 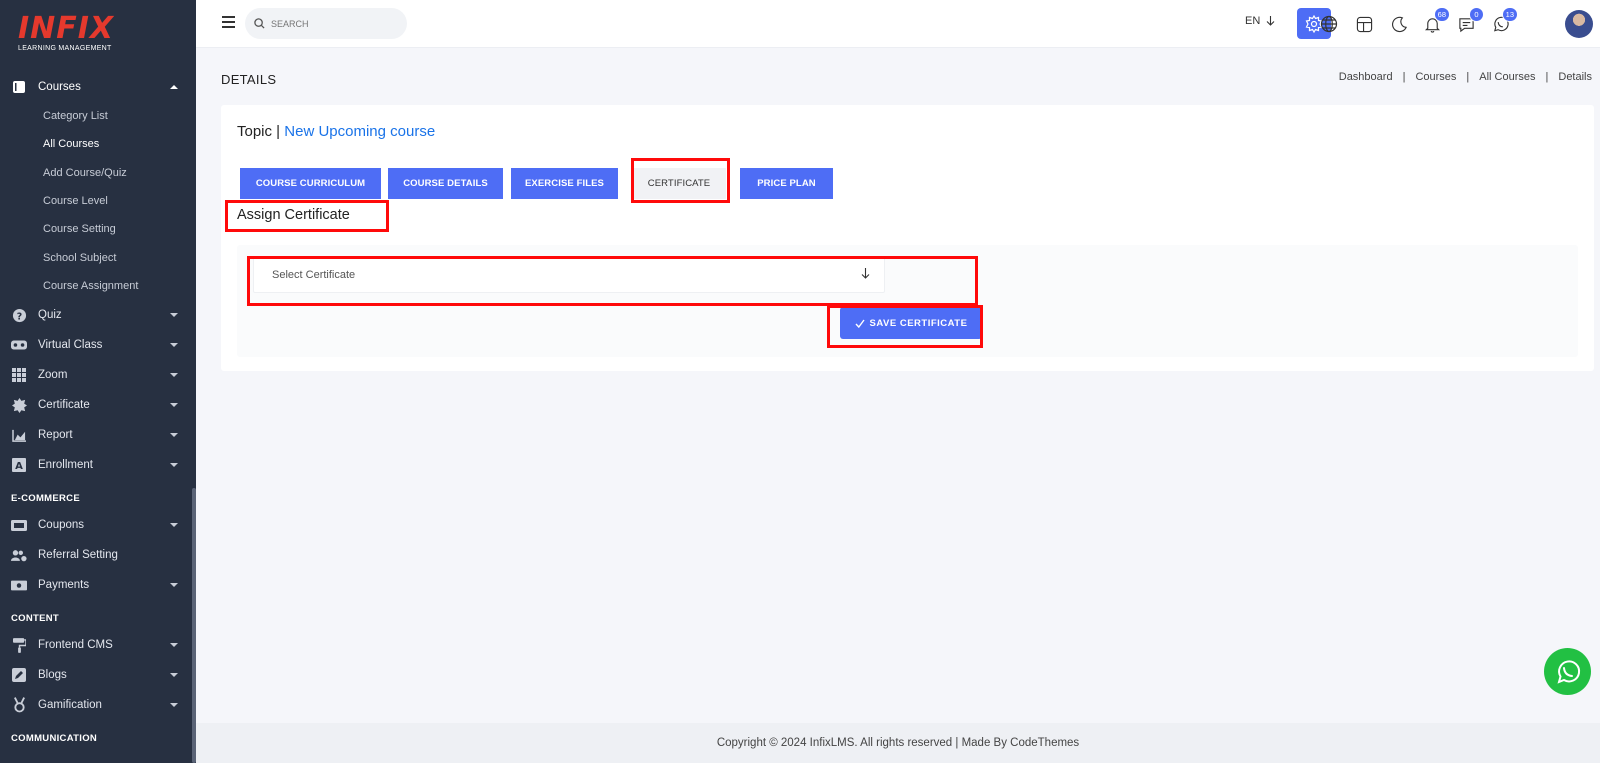 What do you see at coordinates (228, 22) in the screenshot?
I see `menu-toggle-icon` at bounding box center [228, 22].